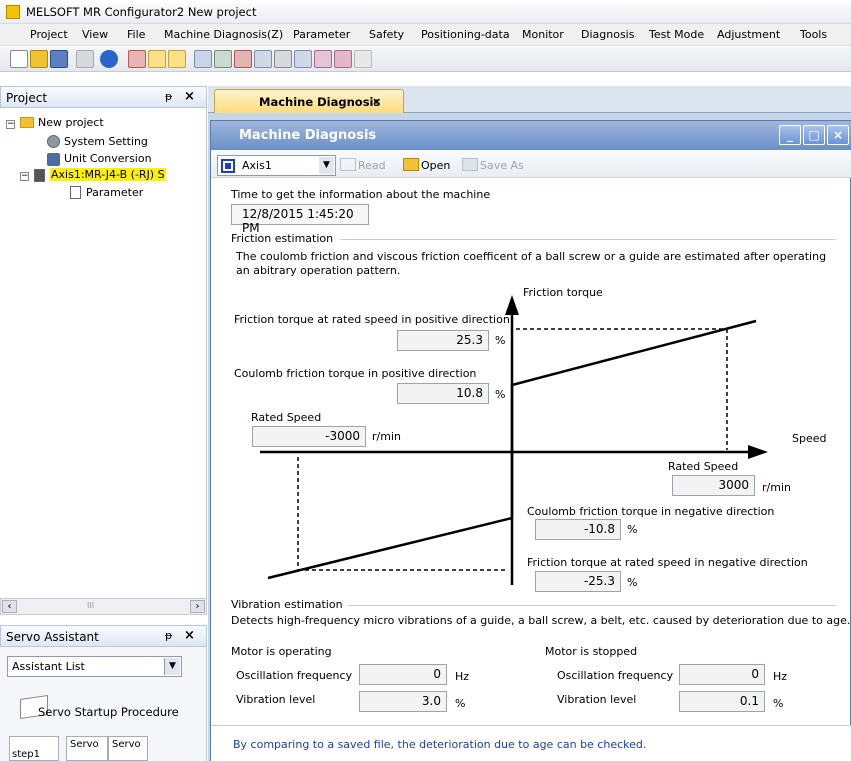 The image size is (851, 761). I want to click on tab-machine-diagnosis: Machine Diagnosis ×, so click(309, 101).